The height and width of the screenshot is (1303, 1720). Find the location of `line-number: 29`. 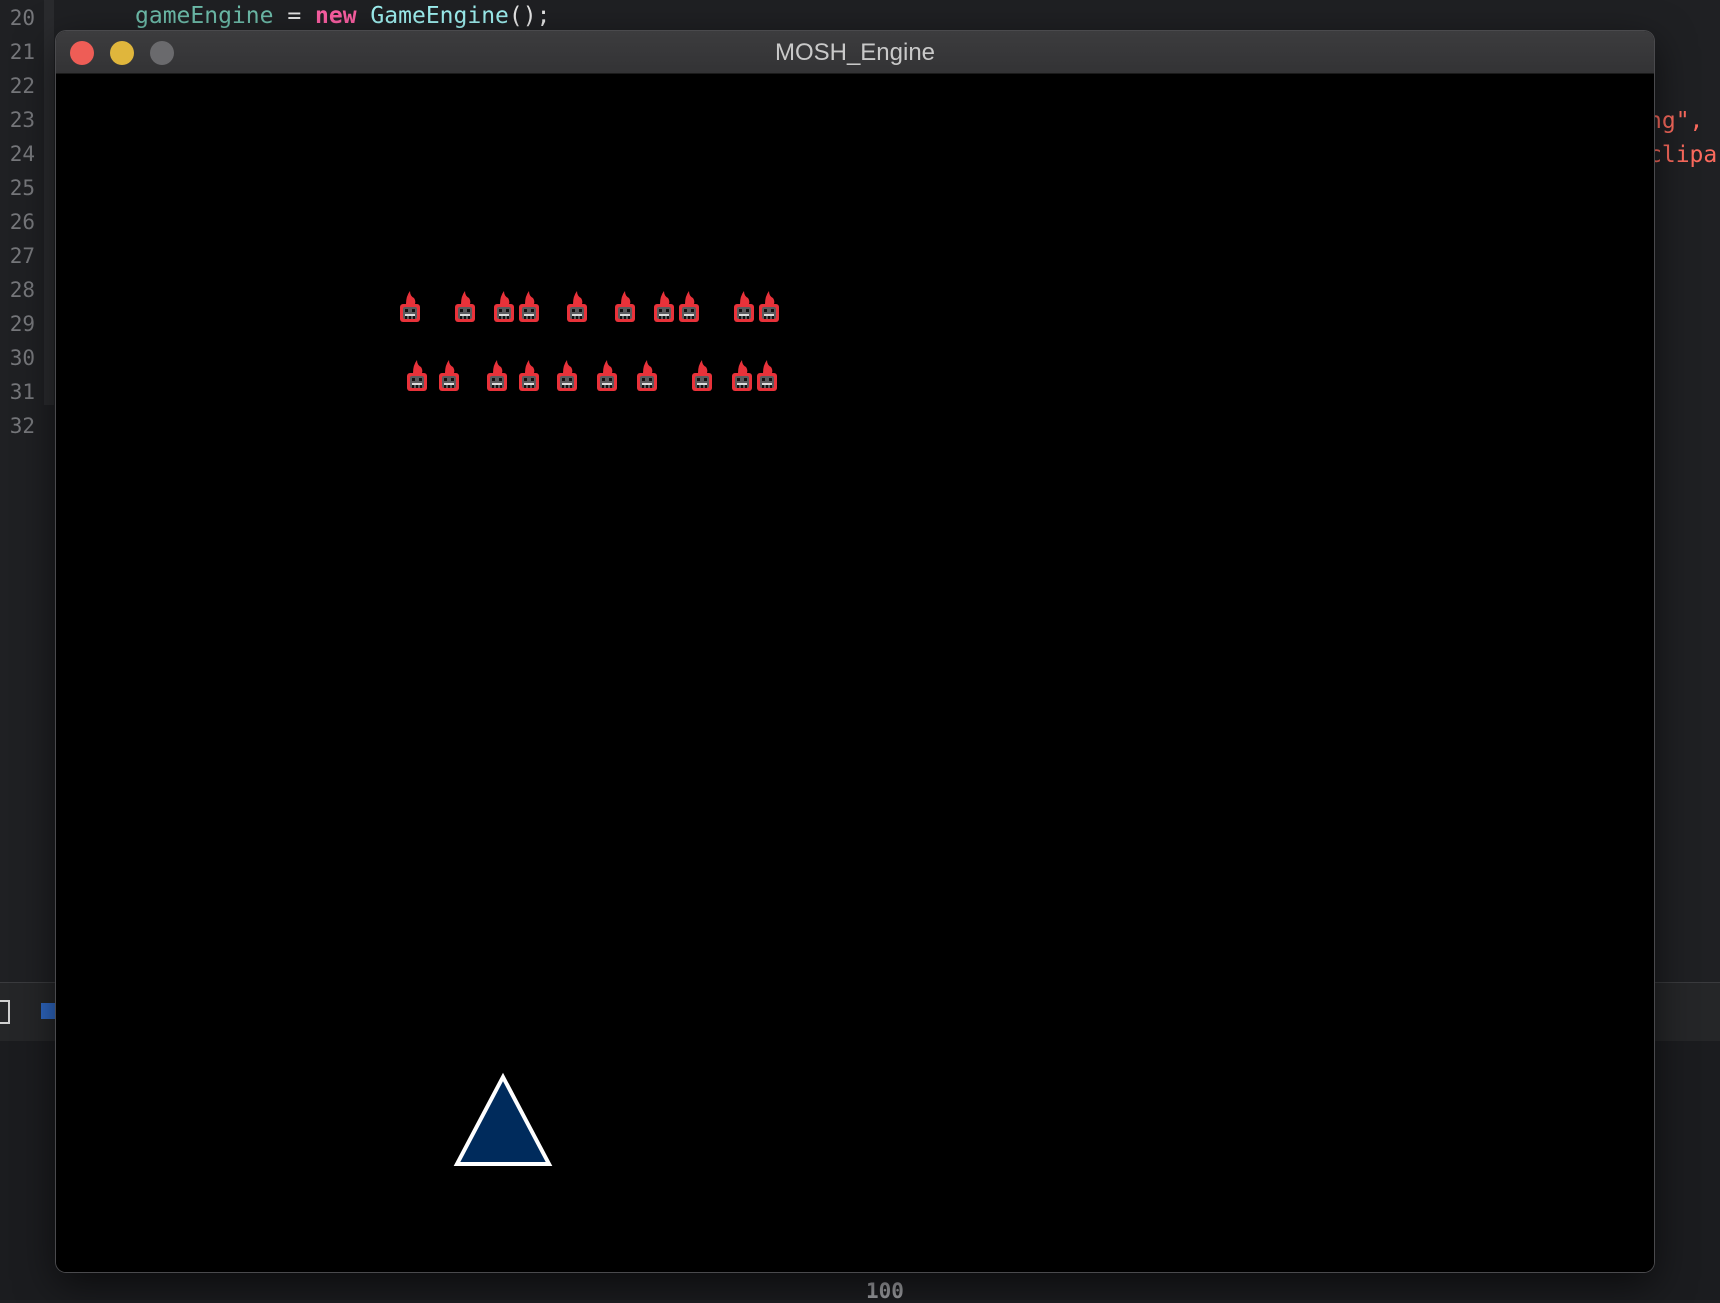

line-number: 29 is located at coordinates (22, 324).